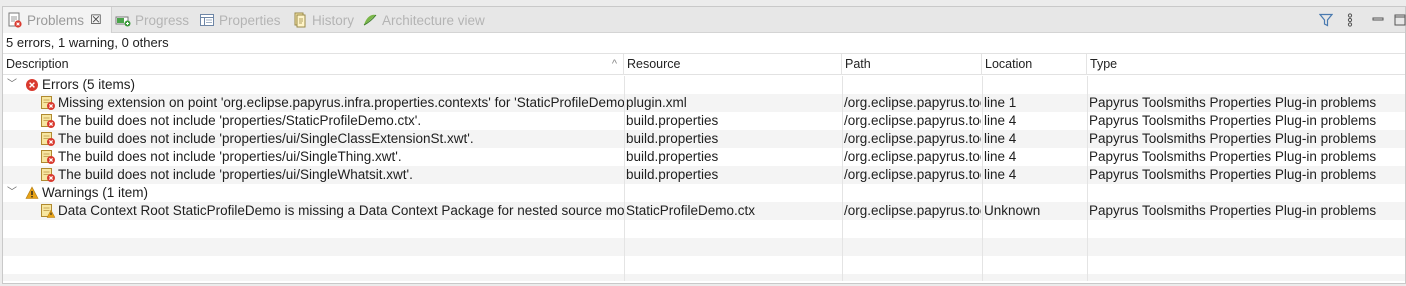  I want to click on cell-resource: StaticProfileDemo.ctx, so click(691, 210).